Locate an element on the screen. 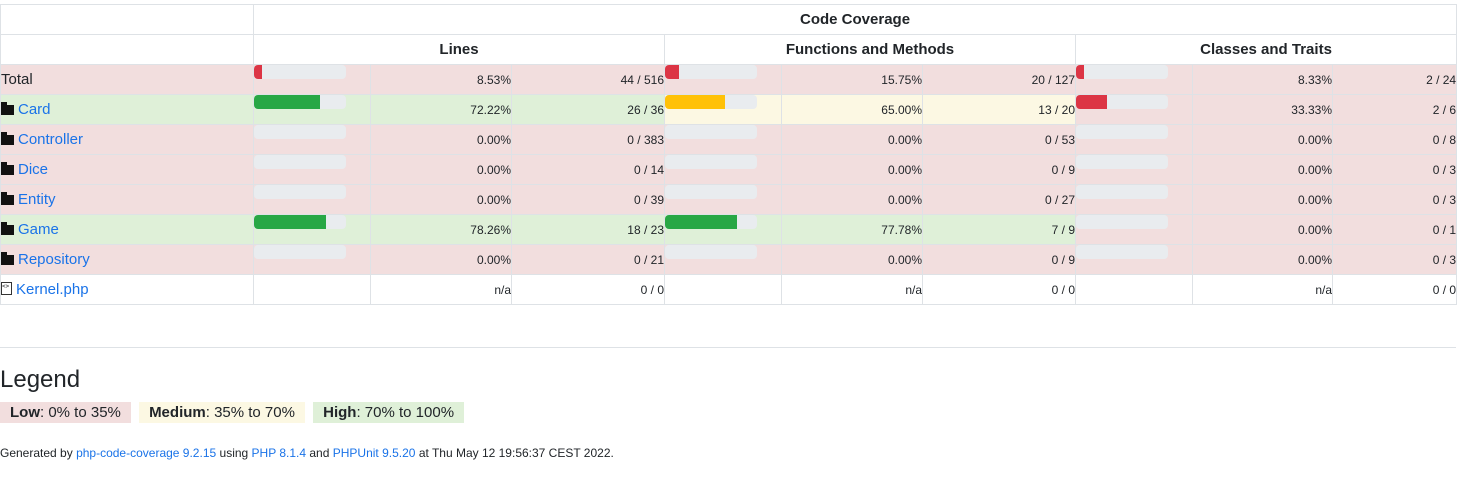  table-row: Game 78.26% 18 / 23 77.78% 7 / 9 0.00% 0 / 1 is located at coordinates (729, 229).